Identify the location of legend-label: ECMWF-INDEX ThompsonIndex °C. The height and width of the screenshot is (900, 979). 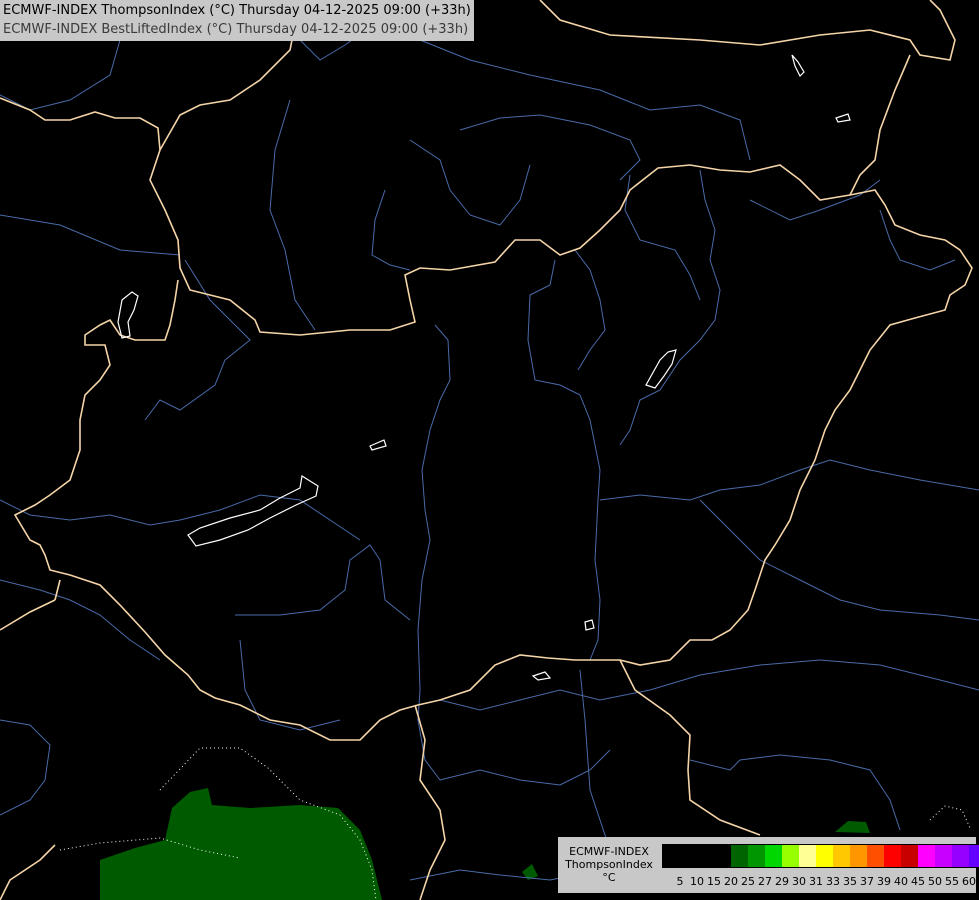
(609, 864).